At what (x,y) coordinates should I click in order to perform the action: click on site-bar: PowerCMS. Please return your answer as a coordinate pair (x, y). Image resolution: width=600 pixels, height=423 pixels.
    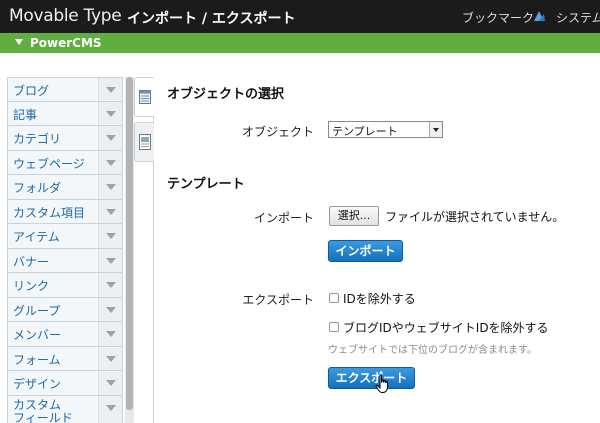
    Looking at the image, I should click on (300, 43).